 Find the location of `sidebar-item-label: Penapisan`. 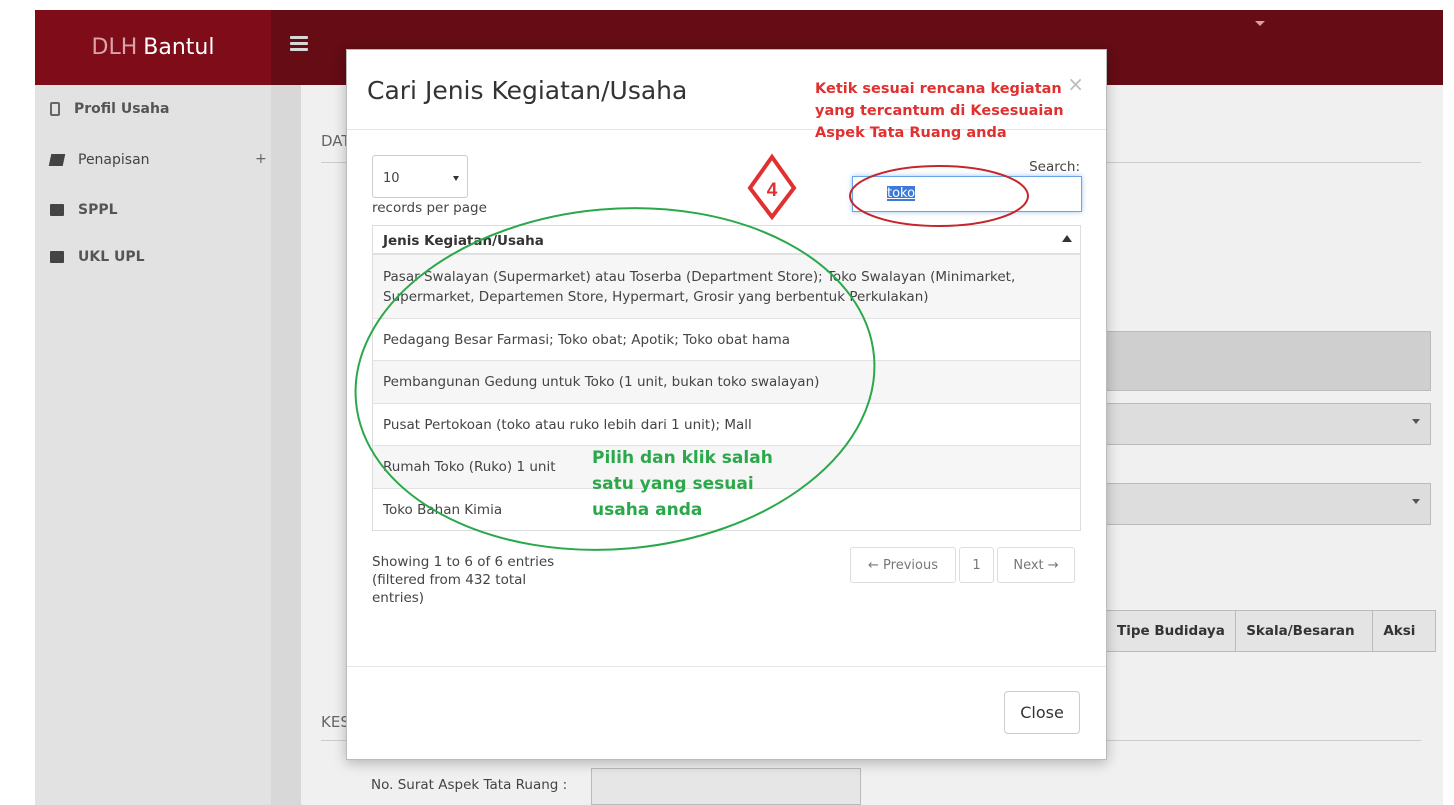

sidebar-item-label: Penapisan is located at coordinates (114, 160).